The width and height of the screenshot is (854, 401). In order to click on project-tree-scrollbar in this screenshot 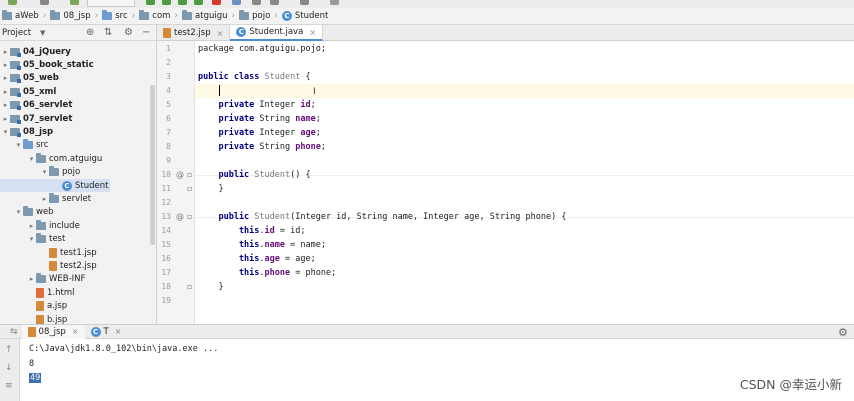, I will do `click(152, 165)`.